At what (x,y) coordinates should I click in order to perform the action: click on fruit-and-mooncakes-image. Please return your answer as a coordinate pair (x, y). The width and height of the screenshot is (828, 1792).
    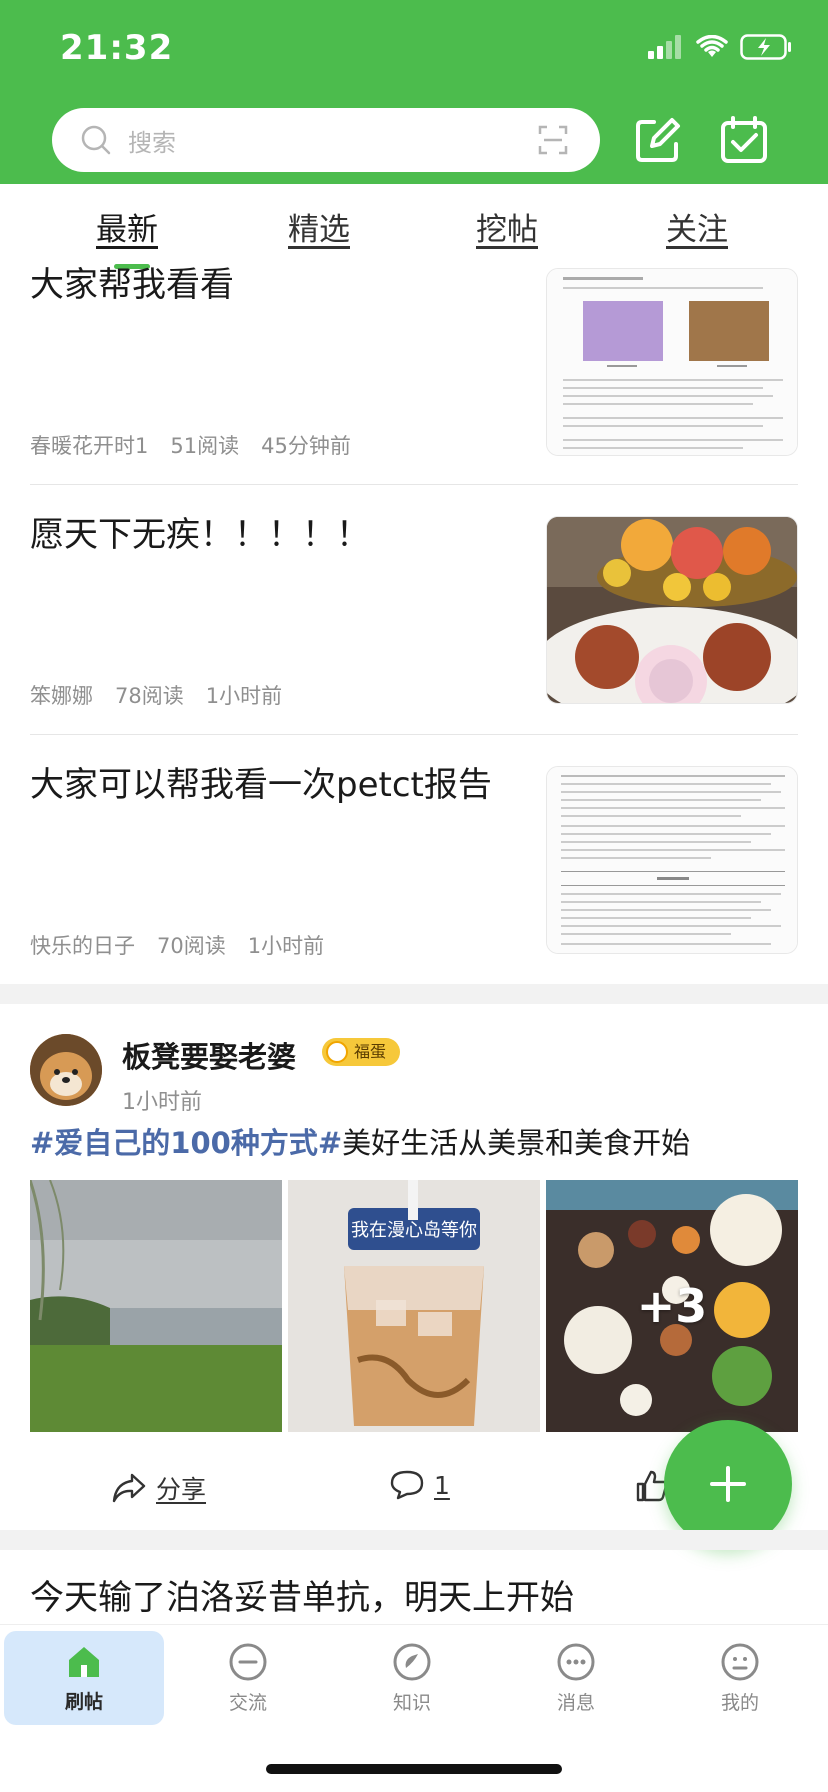
    Looking at the image, I should click on (672, 610).